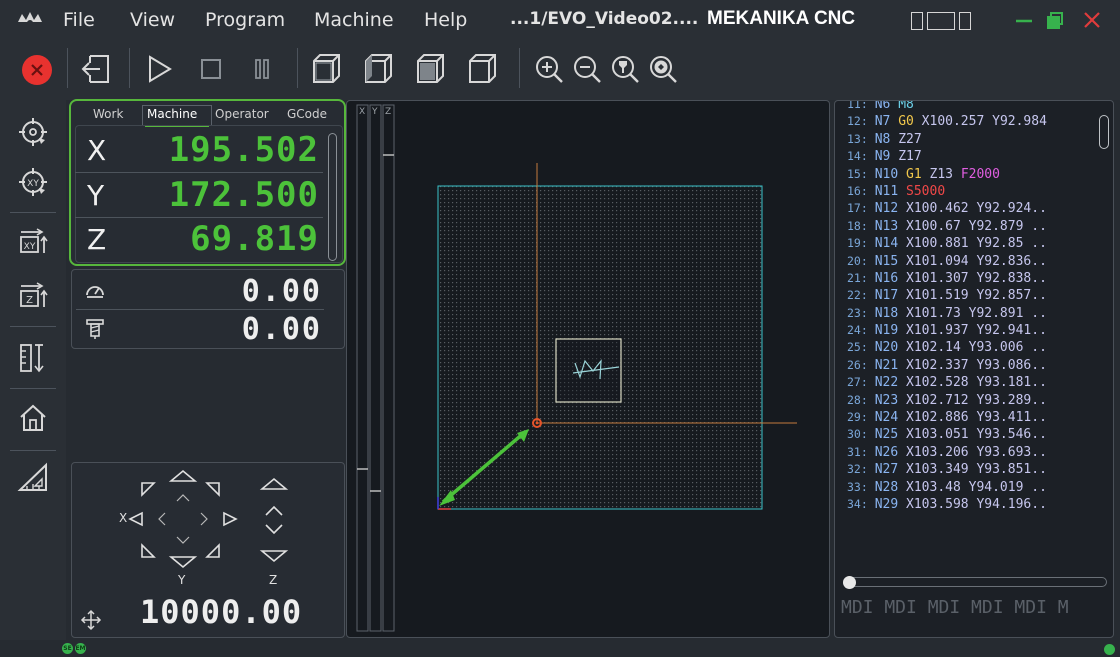  Describe the element at coordinates (262, 69) in the screenshot. I see `pause-icon` at that location.